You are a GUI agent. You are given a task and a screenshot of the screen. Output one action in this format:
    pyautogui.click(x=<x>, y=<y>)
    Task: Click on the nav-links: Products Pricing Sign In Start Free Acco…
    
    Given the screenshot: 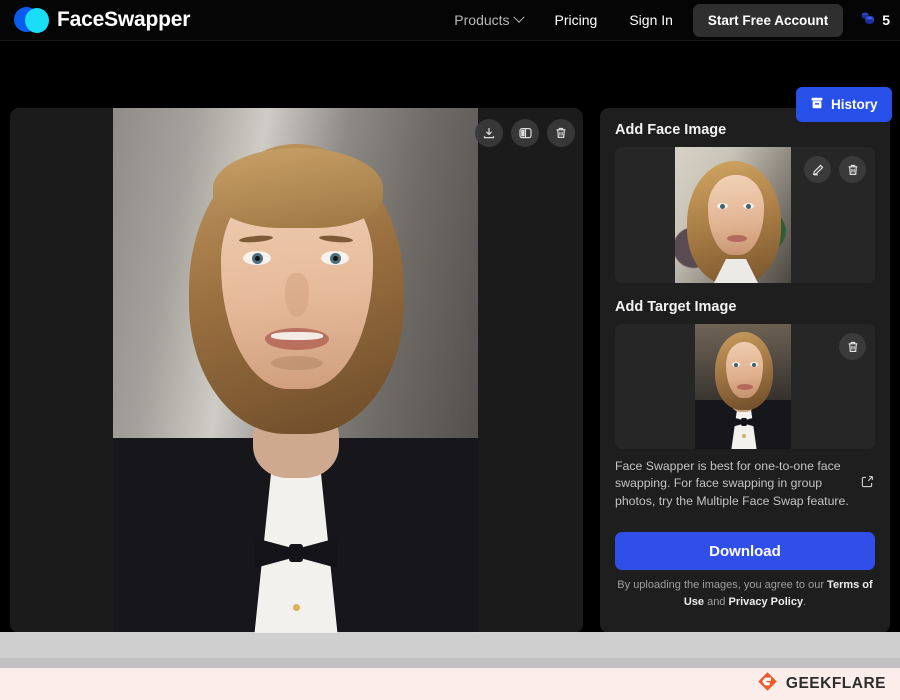 What is the action you would take?
    pyautogui.click(x=669, y=20)
    